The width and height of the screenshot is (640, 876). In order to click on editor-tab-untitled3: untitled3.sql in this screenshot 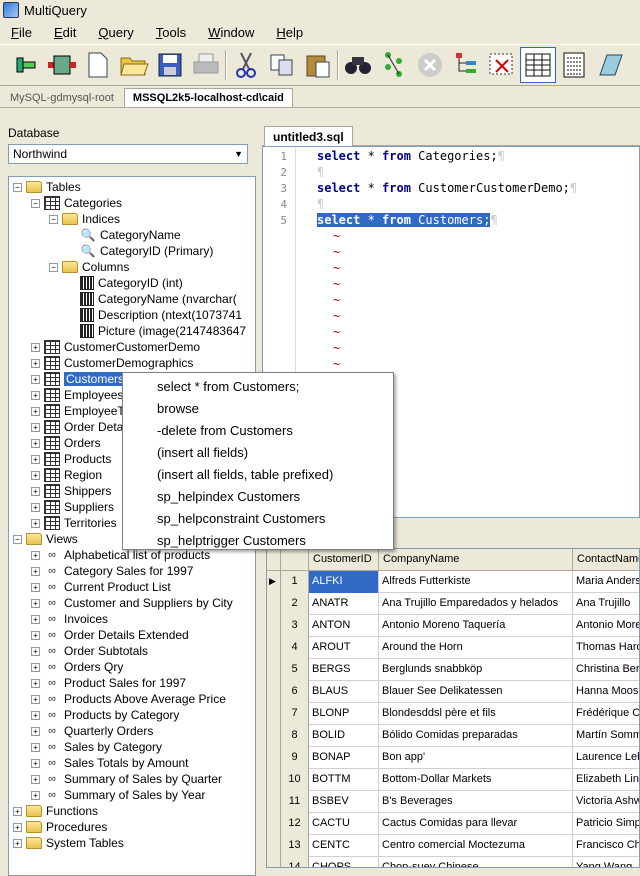, I will do `click(308, 136)`.